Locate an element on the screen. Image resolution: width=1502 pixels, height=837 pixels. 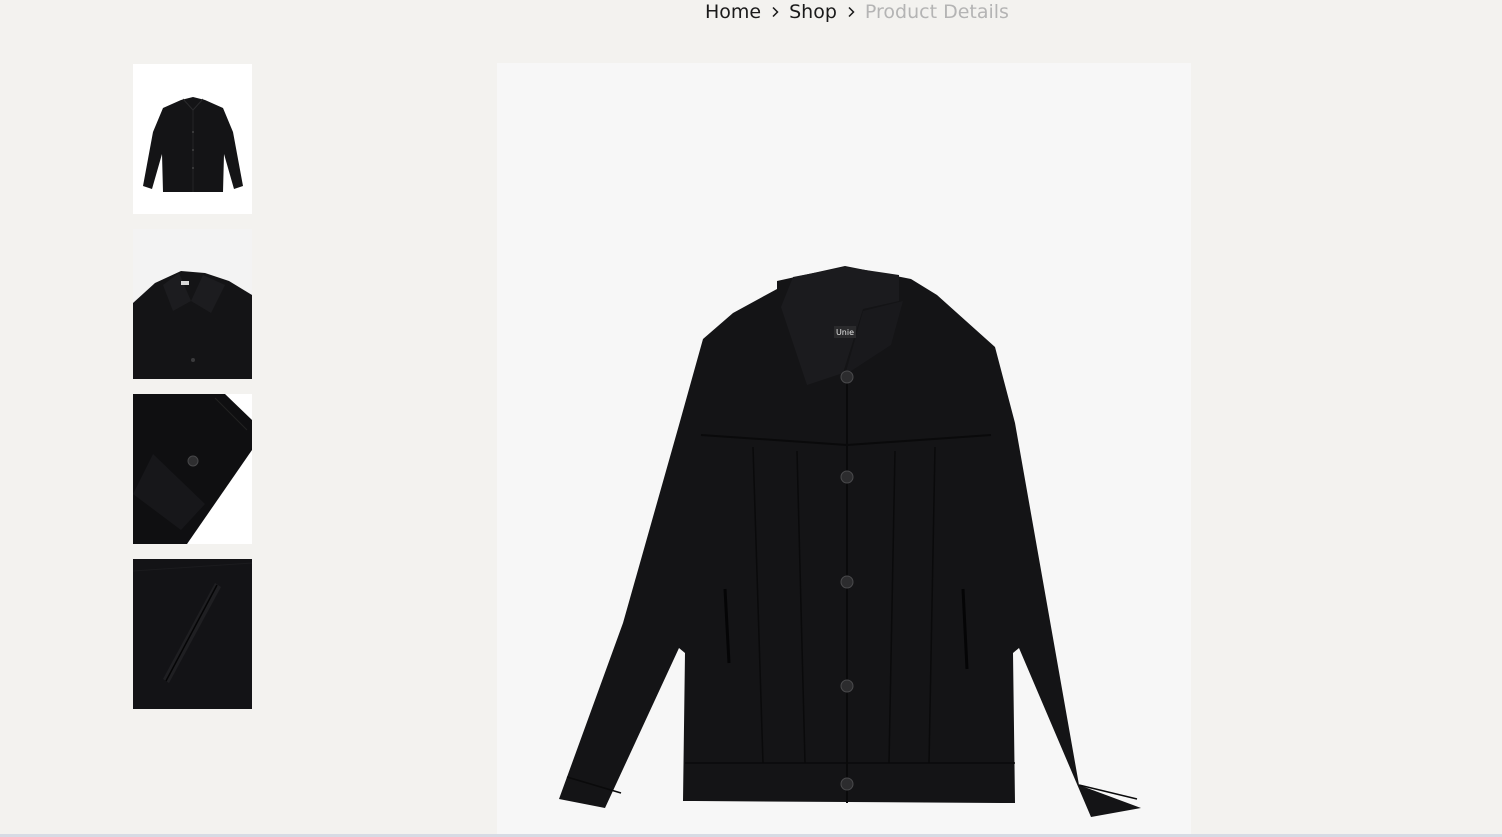
thumbnail-front is located at coordinates (192, 139).